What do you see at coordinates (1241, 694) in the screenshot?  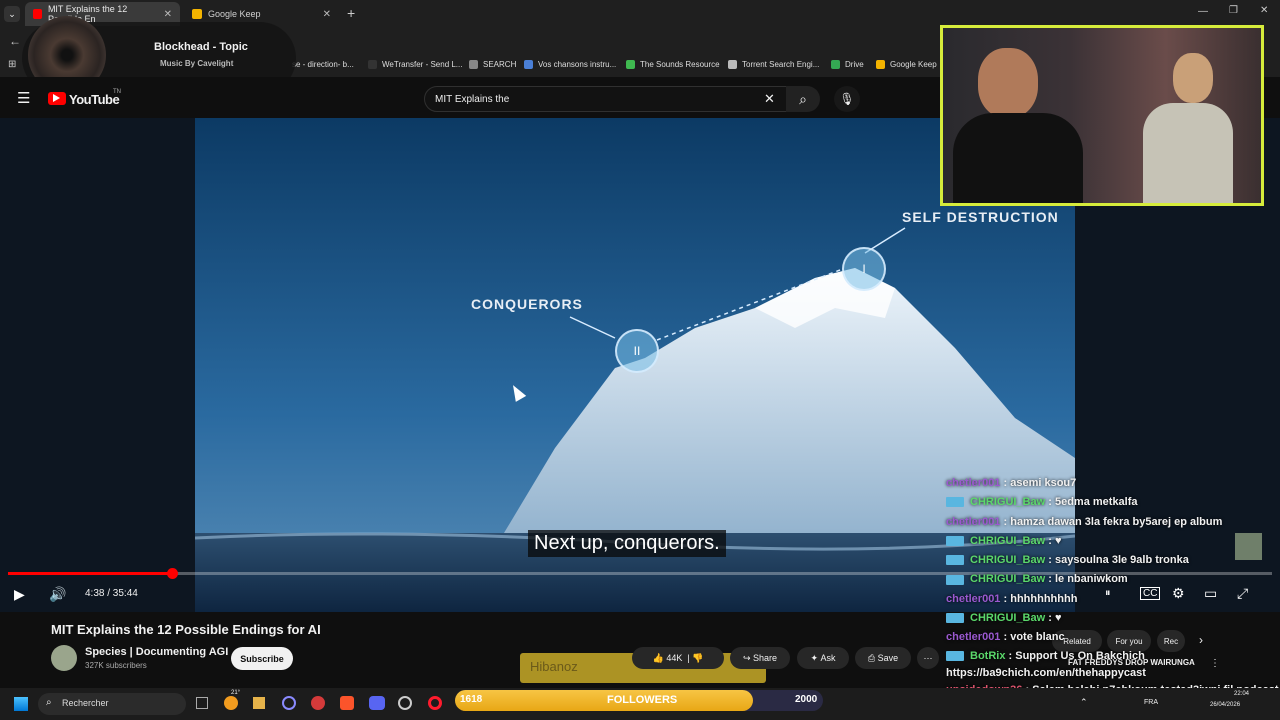 I see `clock-time: 22:04` at bounding box center [1241, 694].